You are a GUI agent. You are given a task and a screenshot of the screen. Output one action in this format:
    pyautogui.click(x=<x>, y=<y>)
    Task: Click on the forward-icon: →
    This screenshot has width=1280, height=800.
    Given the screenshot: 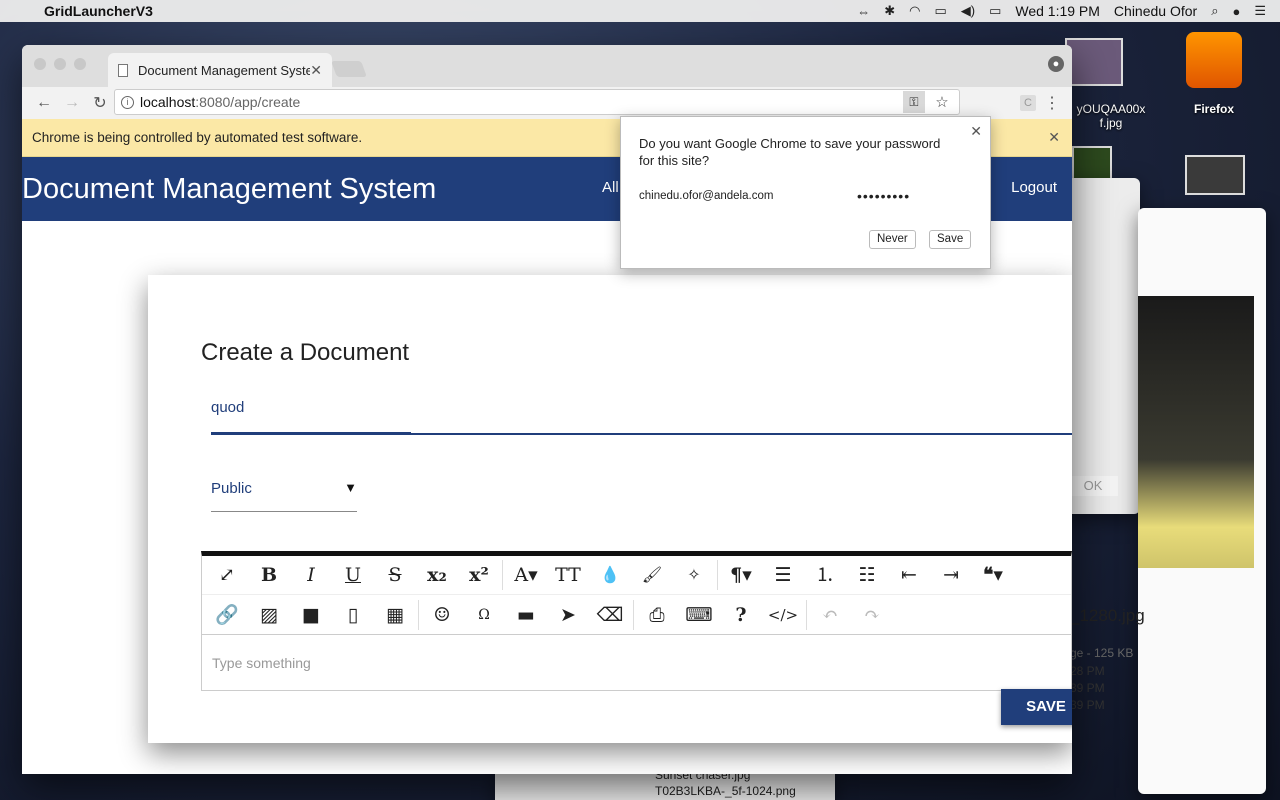 What is the action you would take?
    pyautogui.click(x=72, y=103)
    